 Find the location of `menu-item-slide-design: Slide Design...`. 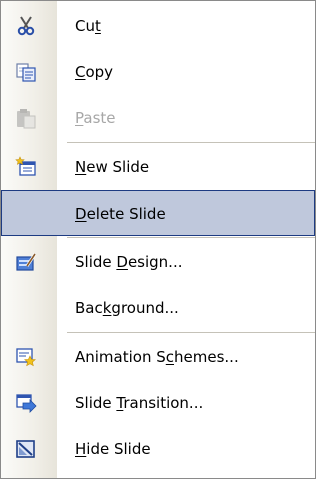

menu-item-slide-design: Slide Design... is located at coordinates (158, 262).